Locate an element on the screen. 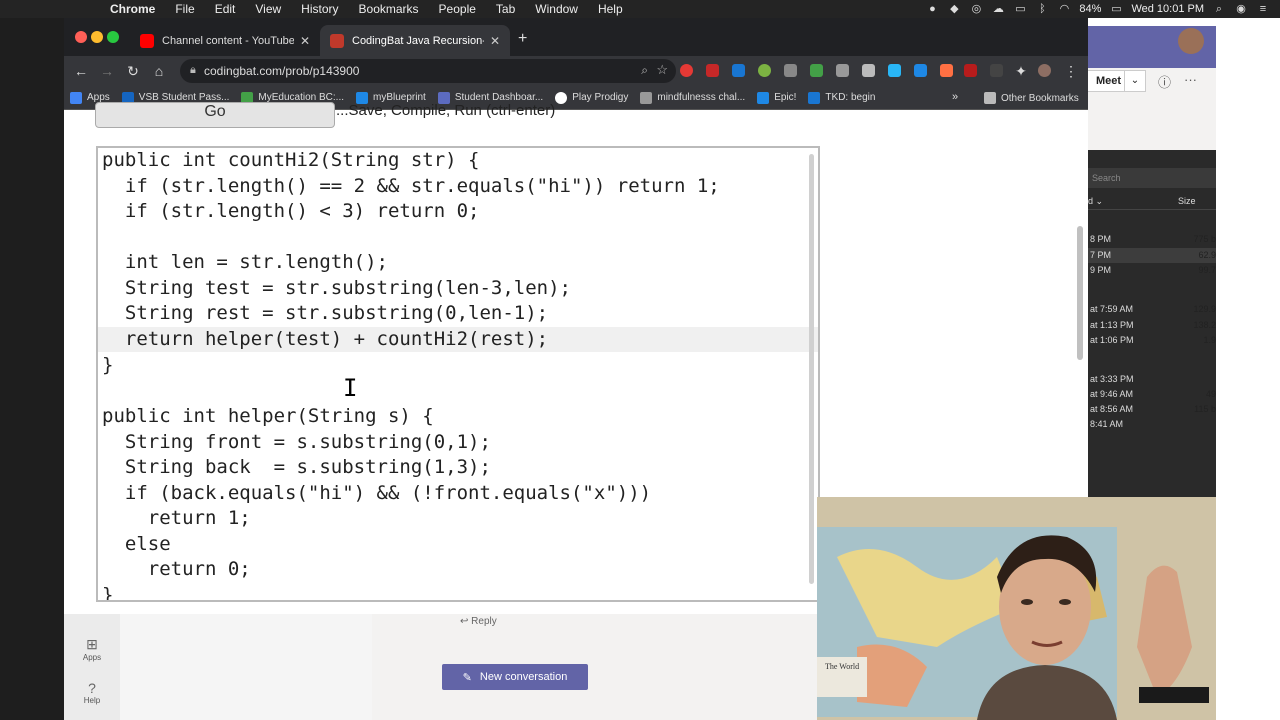 This screenshot has width=1280, height=720. back-arrow-icon: ← is located at coordinates (81, 71).